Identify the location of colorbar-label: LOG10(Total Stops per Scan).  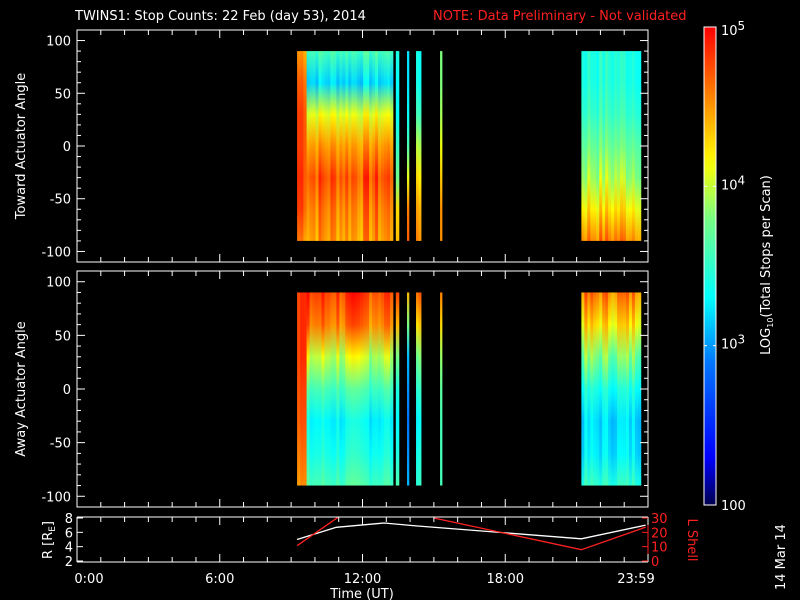
(767, 265).